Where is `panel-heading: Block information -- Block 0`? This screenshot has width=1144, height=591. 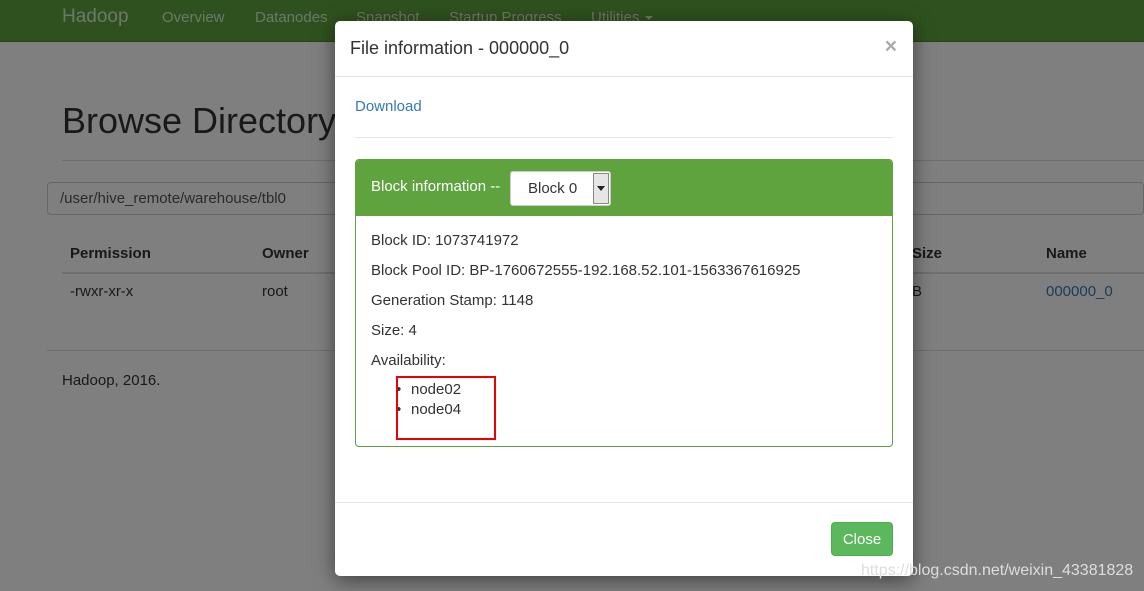 panel-heading: Block information -- Block 0 is located at coordinates (624, 188).